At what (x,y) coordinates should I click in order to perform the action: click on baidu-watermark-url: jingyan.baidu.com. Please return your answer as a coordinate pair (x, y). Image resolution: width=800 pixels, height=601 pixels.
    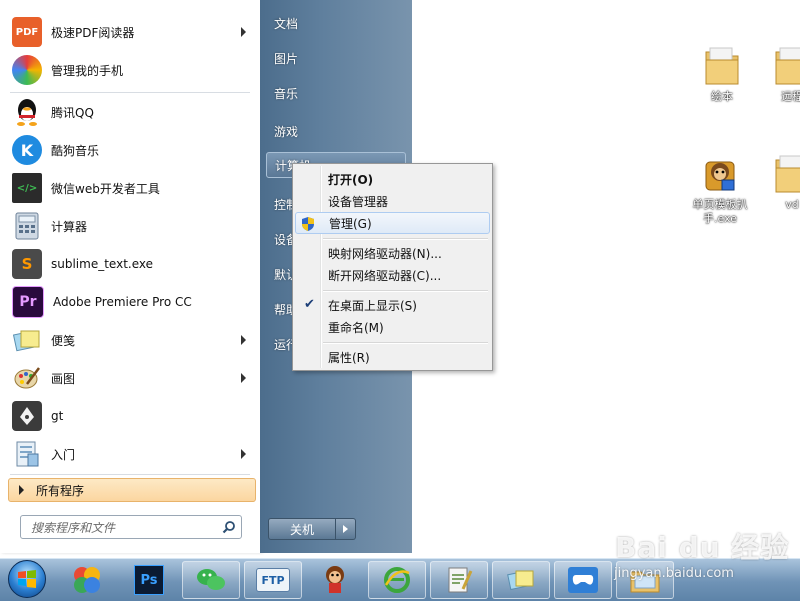
    Looking at the image, I should click on (674, 573).